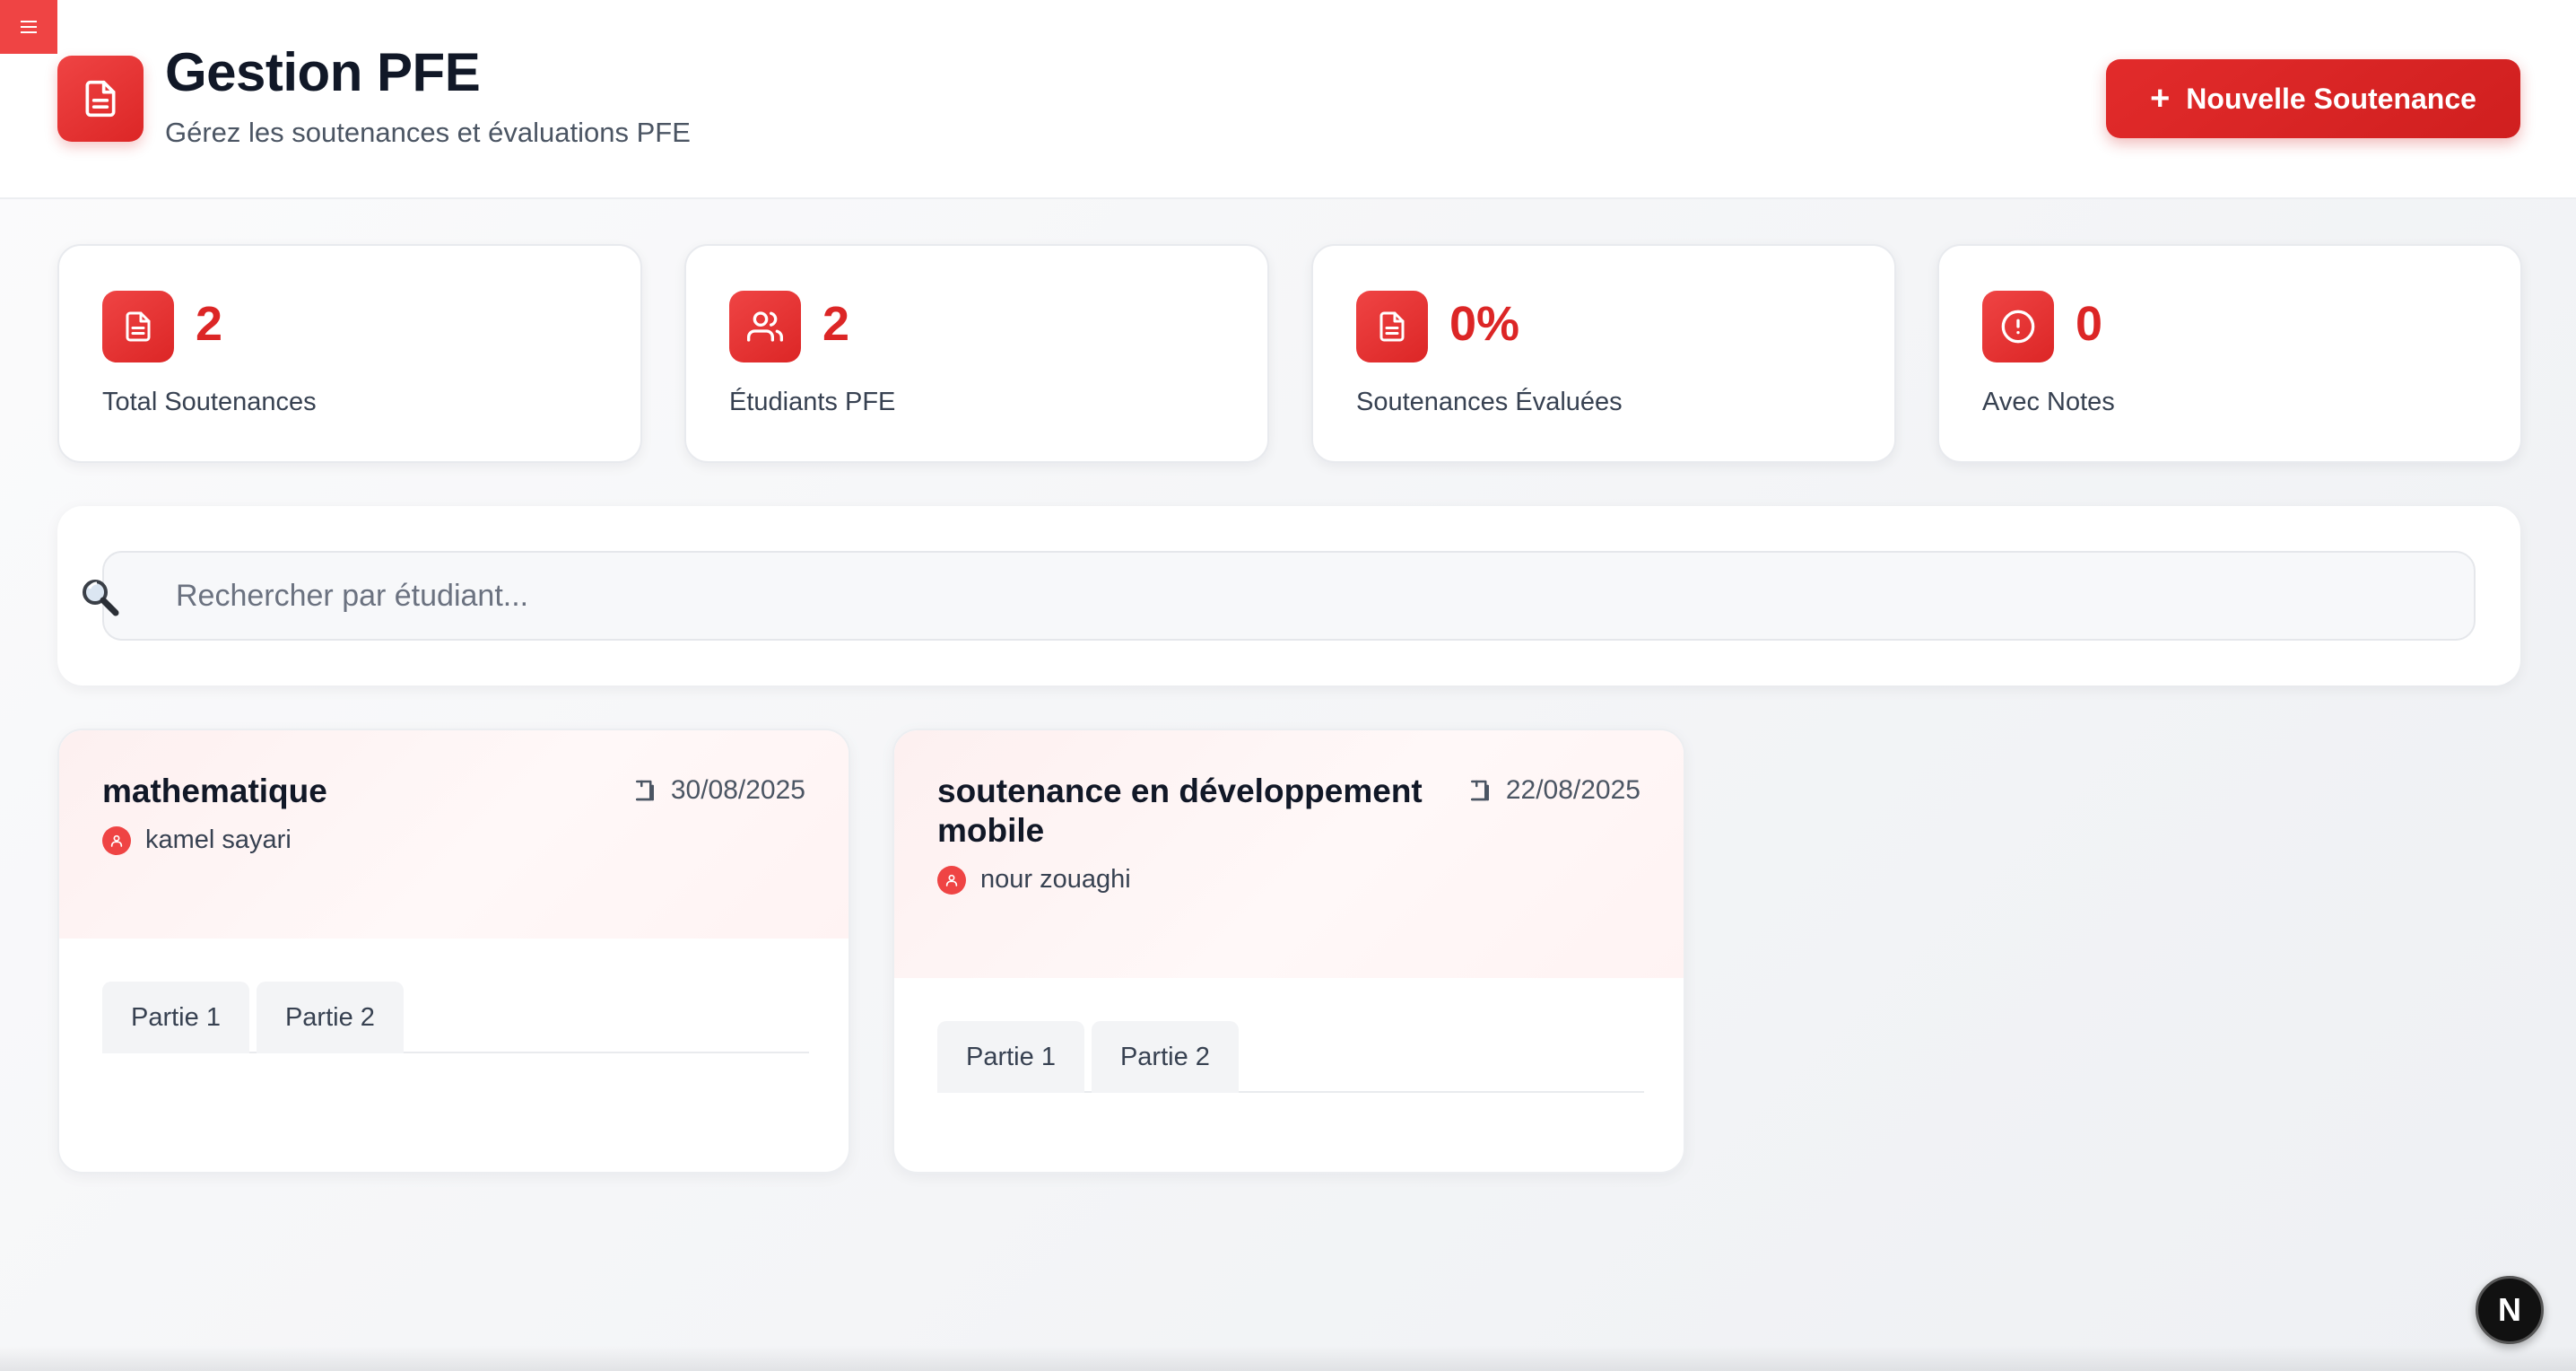 This screenshot has height=1371, width=2576. I want to click on soutenance-title: soutenance en développement mobile, so click(1180, 811).